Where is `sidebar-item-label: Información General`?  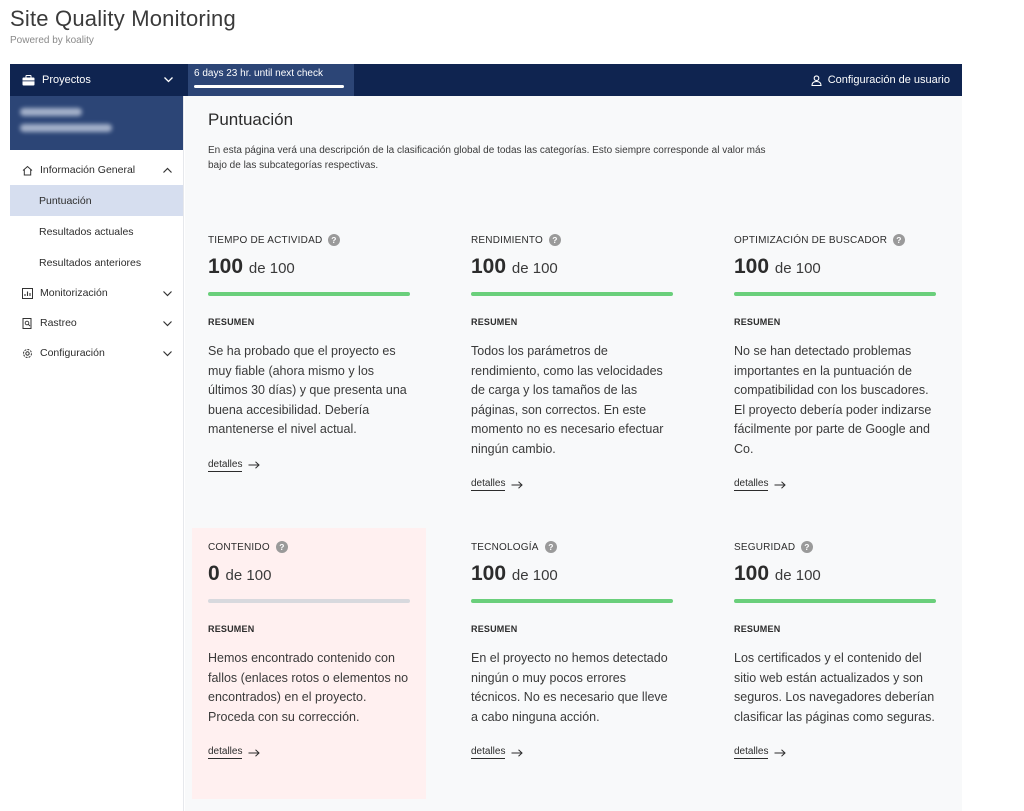
sidebar-item-label: Información General is located at coordinates (88, 170).